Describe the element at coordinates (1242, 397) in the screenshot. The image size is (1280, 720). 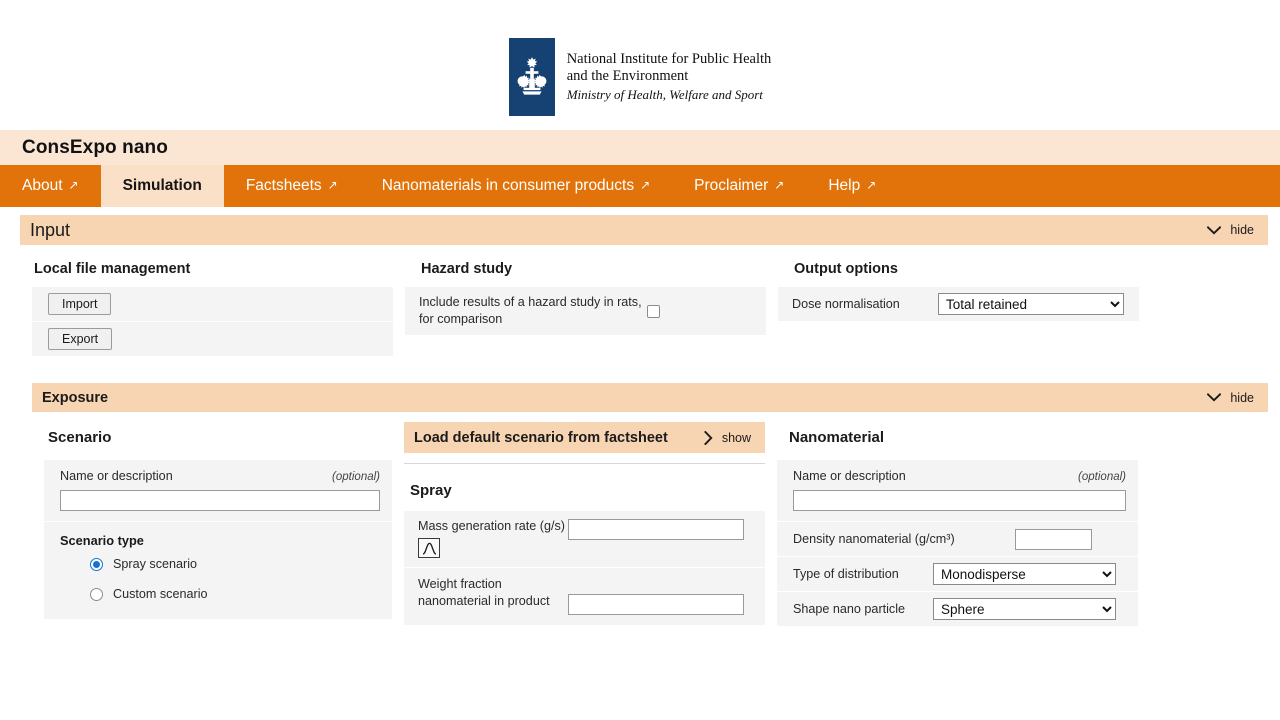
I see `exposure-hide-label: hide` at that location.